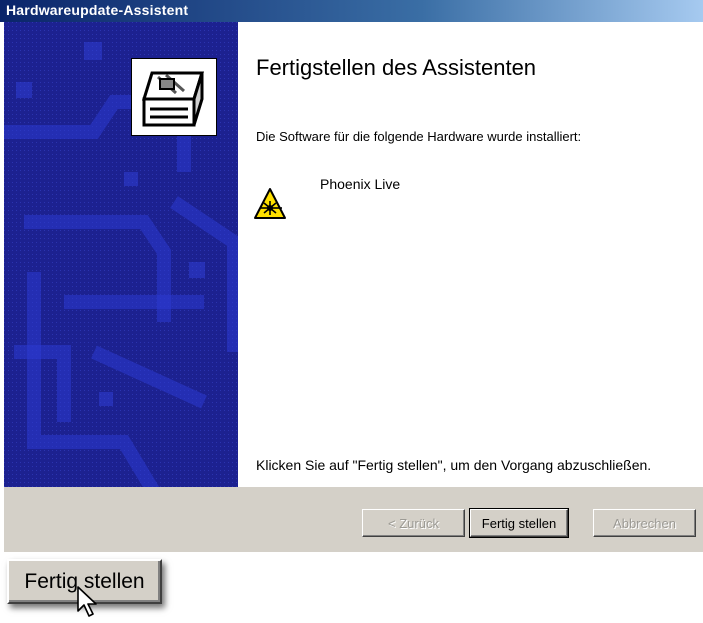 The image size is (703, 623). I want to click on back-button: < Zurück, so click(413, 523).